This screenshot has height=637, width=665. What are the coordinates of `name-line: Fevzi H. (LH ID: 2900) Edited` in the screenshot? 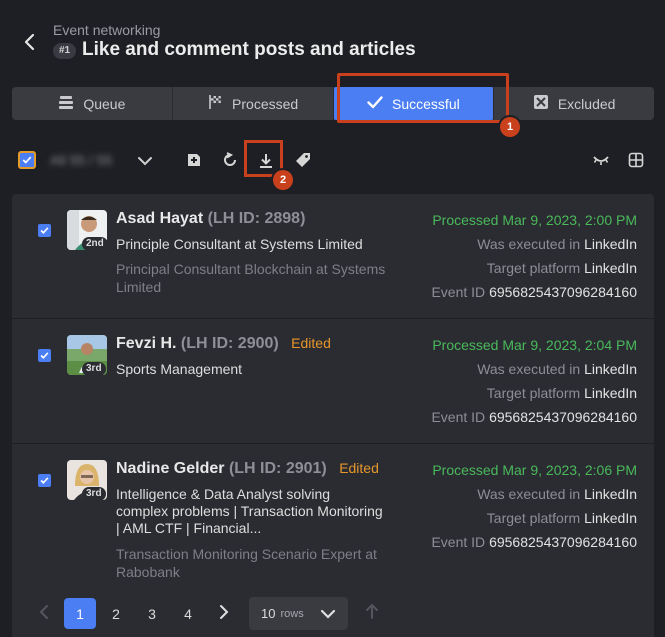 It's located at (223, 344).